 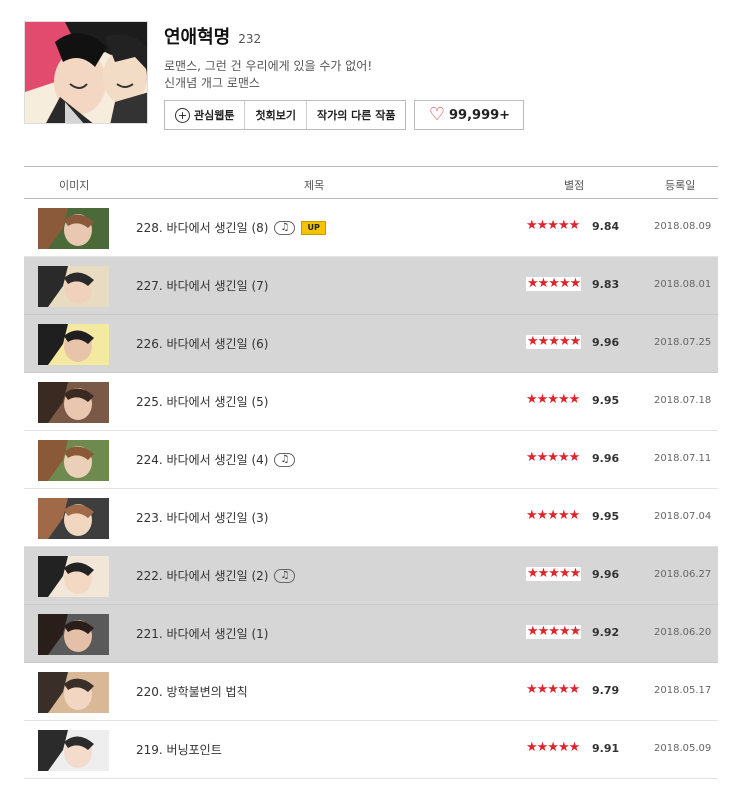 What do you see at coordinates (683, 516) in the screenshot?
I see `episode-date: 2018.07.04` at bounding box center [683, 516].